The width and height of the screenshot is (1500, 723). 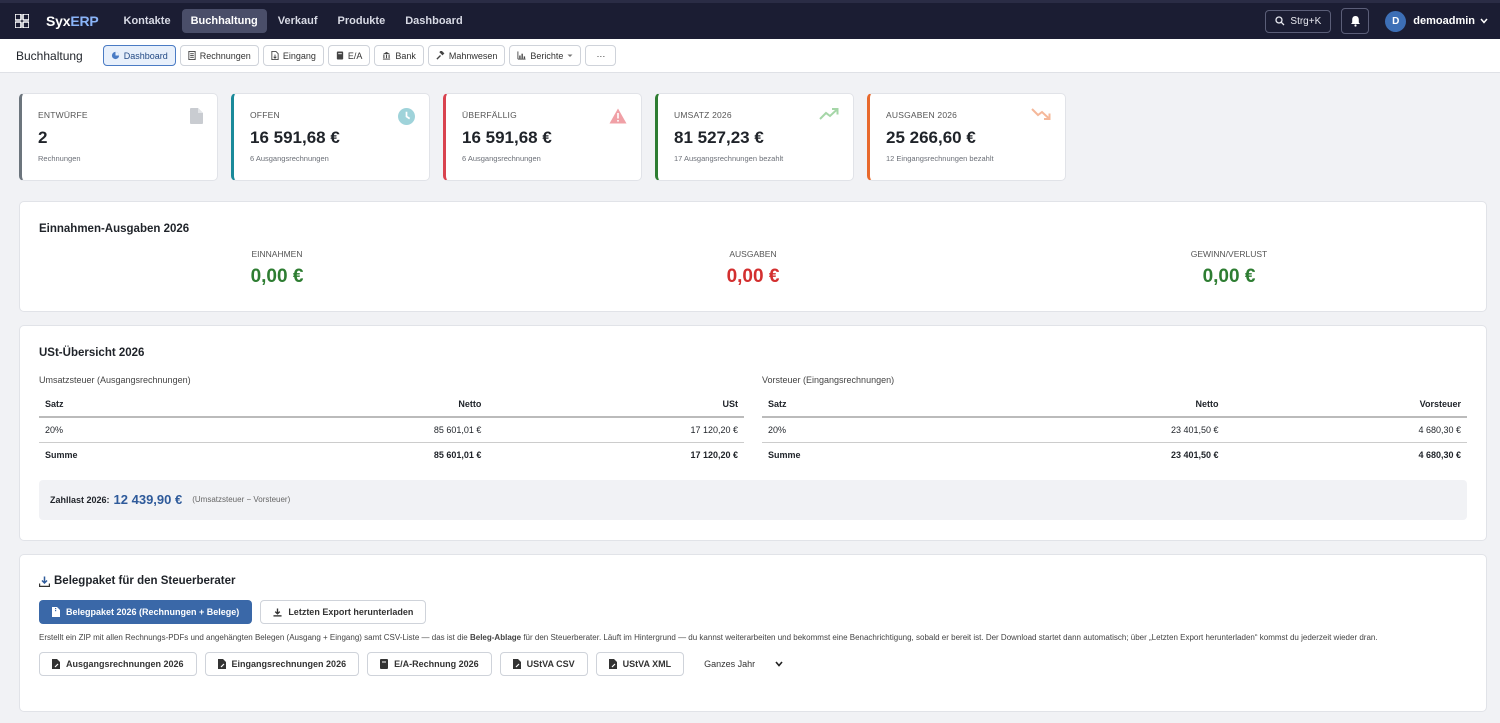 I want to click on create-belegpaket-button: Belegpaket 2026 (Rechnungen + Belege), so click(x=146, y=612).